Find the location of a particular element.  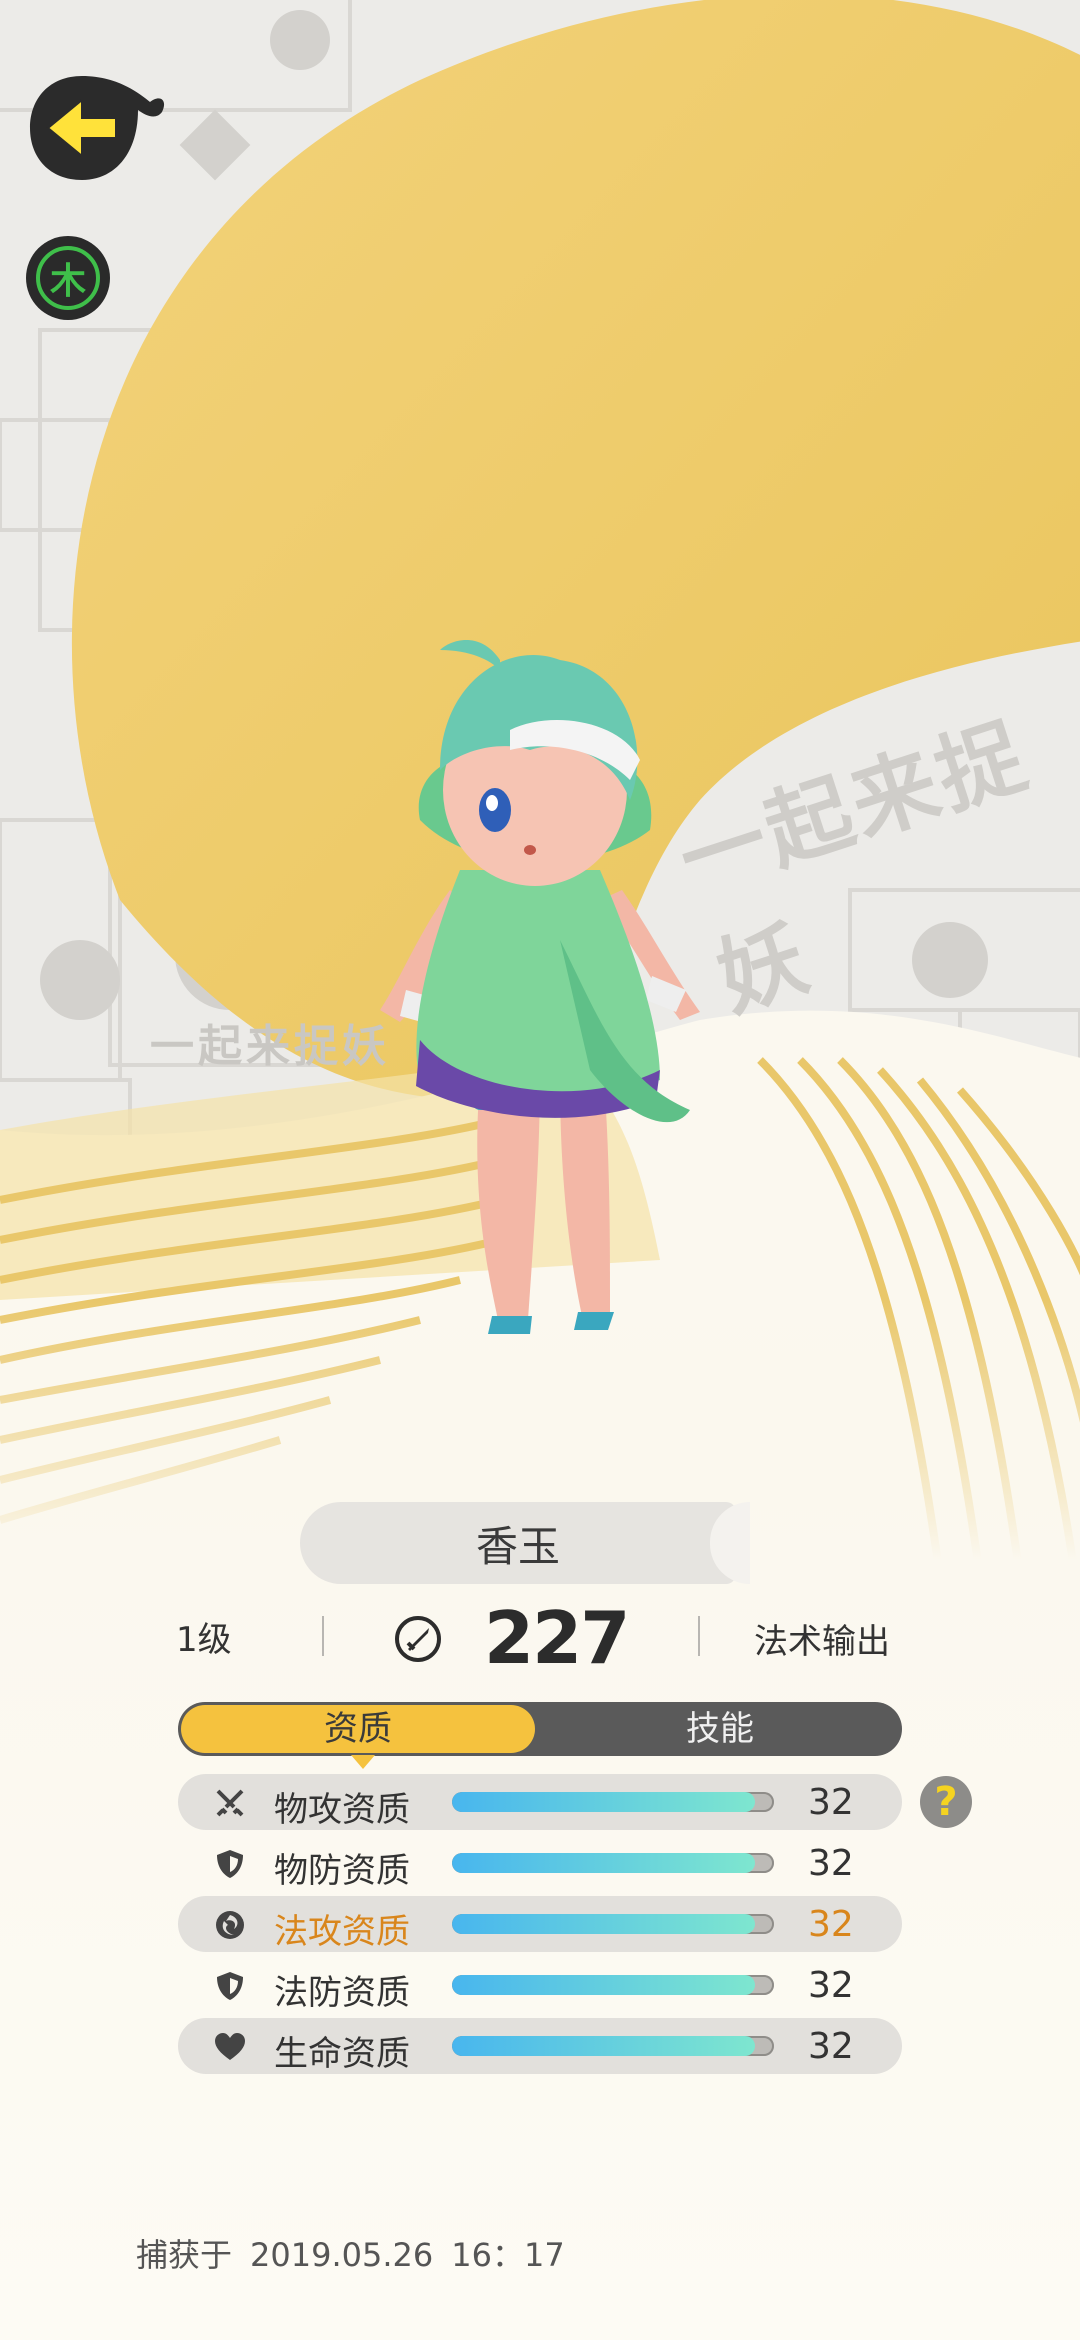

pet-level: 1级 is located at coordinates (204, 1640).